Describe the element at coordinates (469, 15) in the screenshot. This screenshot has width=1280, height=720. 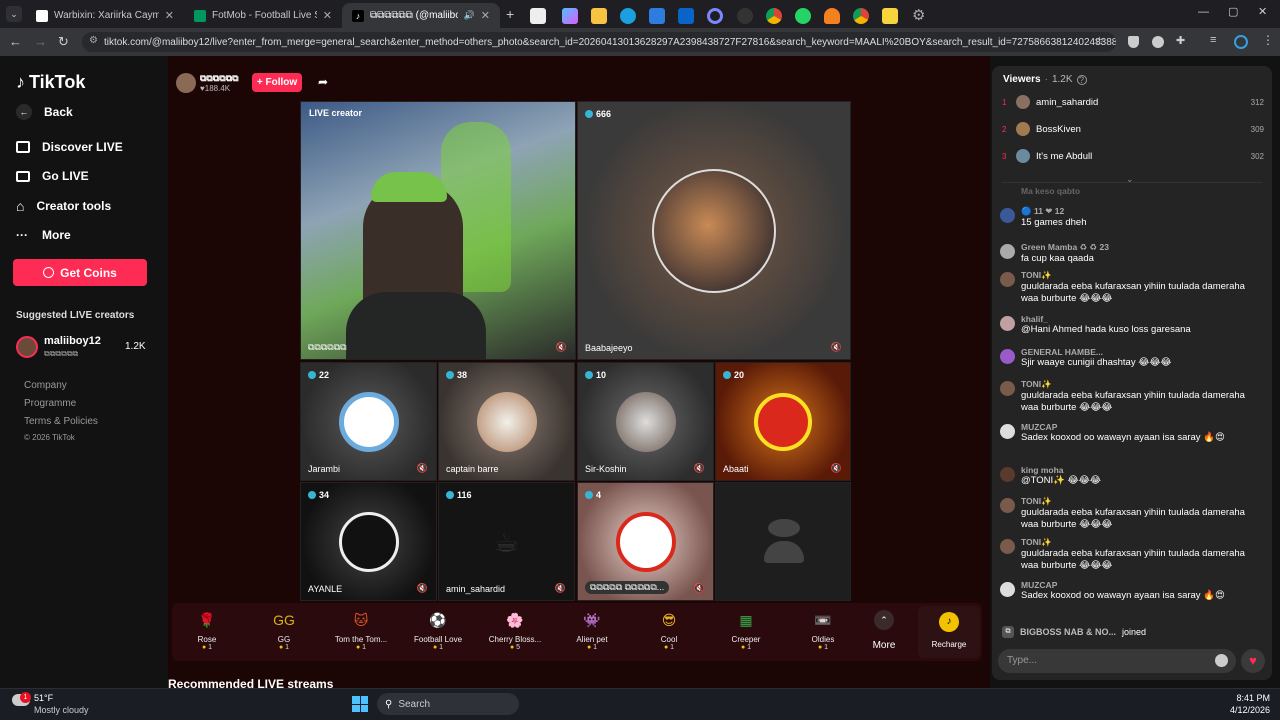
I see `audio-playing-icon: 🔊` at that location.